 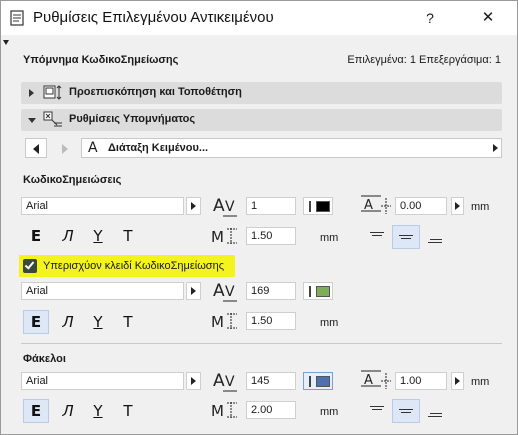 What do you see at coordinates (102, 291) in the screenshot?
I see `font-input-override: Arial` at bounding box center [102, 291].